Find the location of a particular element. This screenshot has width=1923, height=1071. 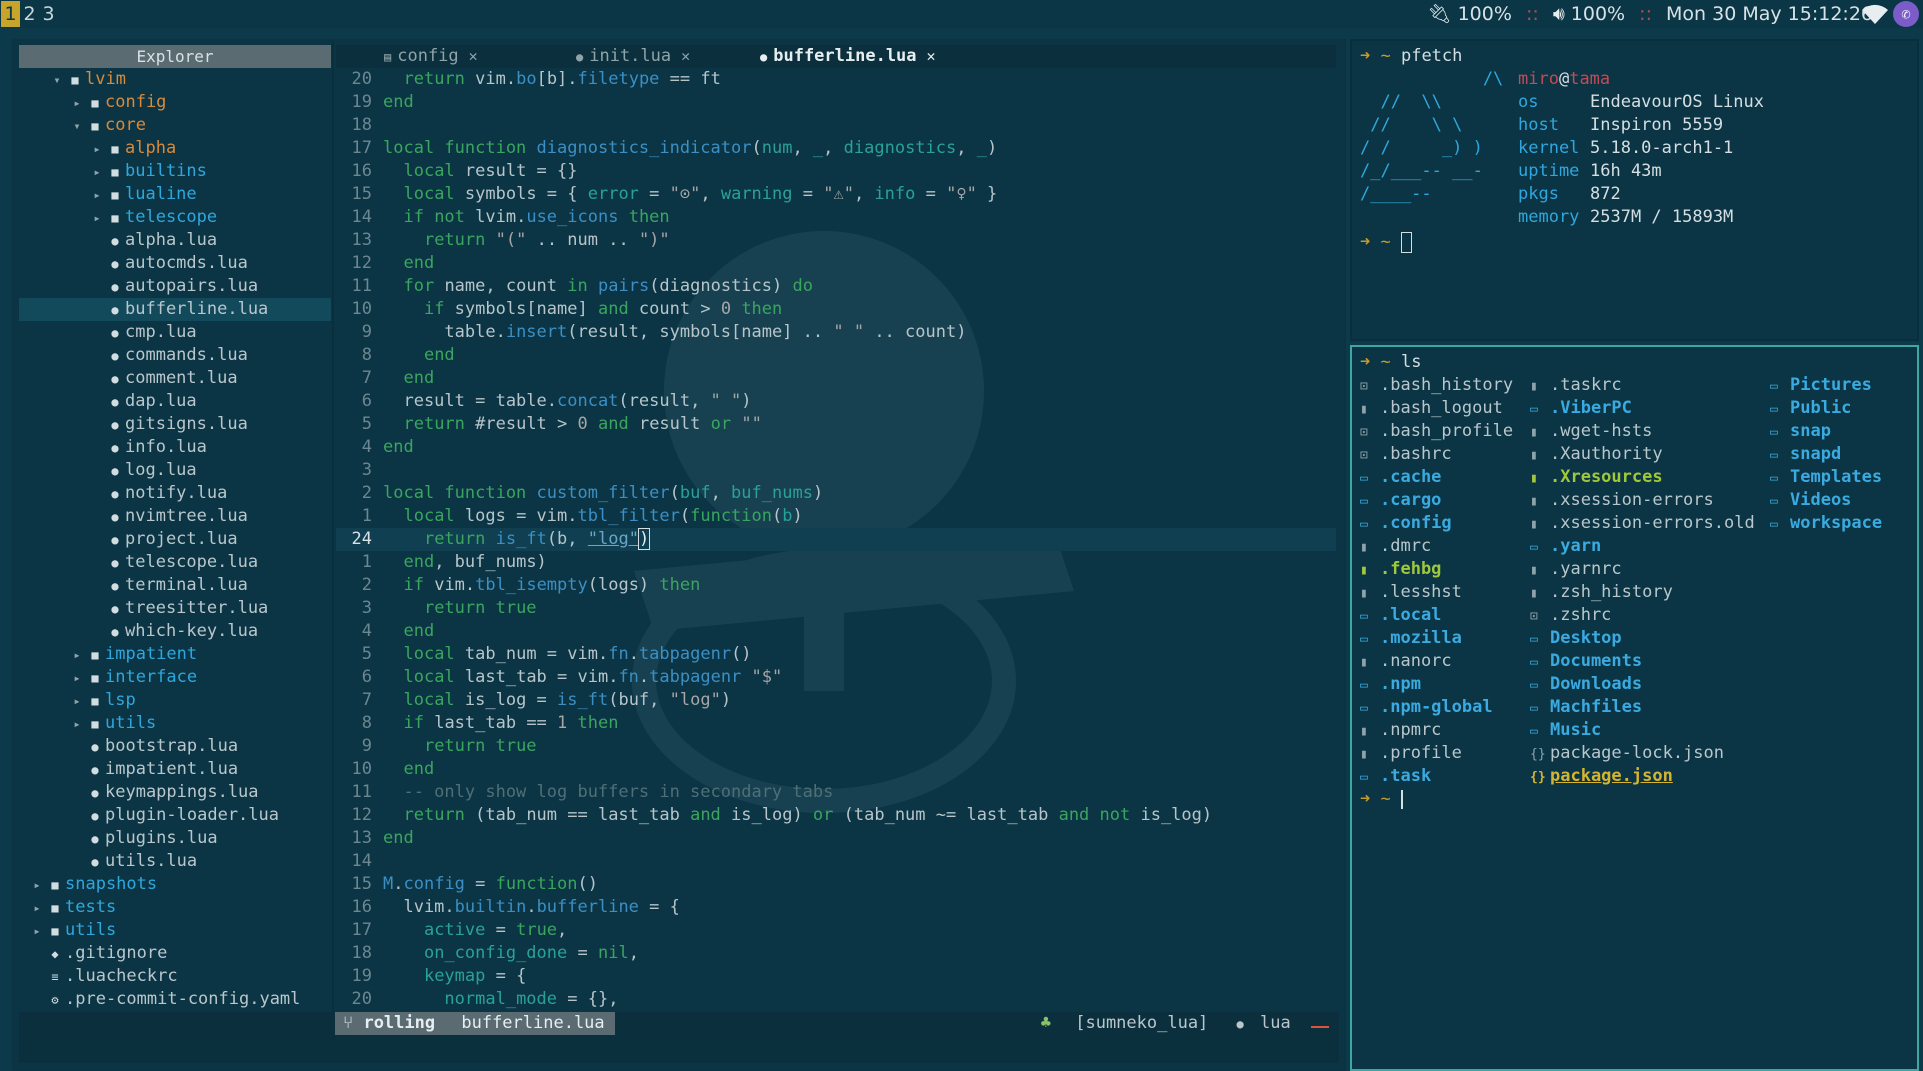

code-line: 6 local last_tab = vim.fn.tabpagenr "$" is located at coordinates (836, 677).